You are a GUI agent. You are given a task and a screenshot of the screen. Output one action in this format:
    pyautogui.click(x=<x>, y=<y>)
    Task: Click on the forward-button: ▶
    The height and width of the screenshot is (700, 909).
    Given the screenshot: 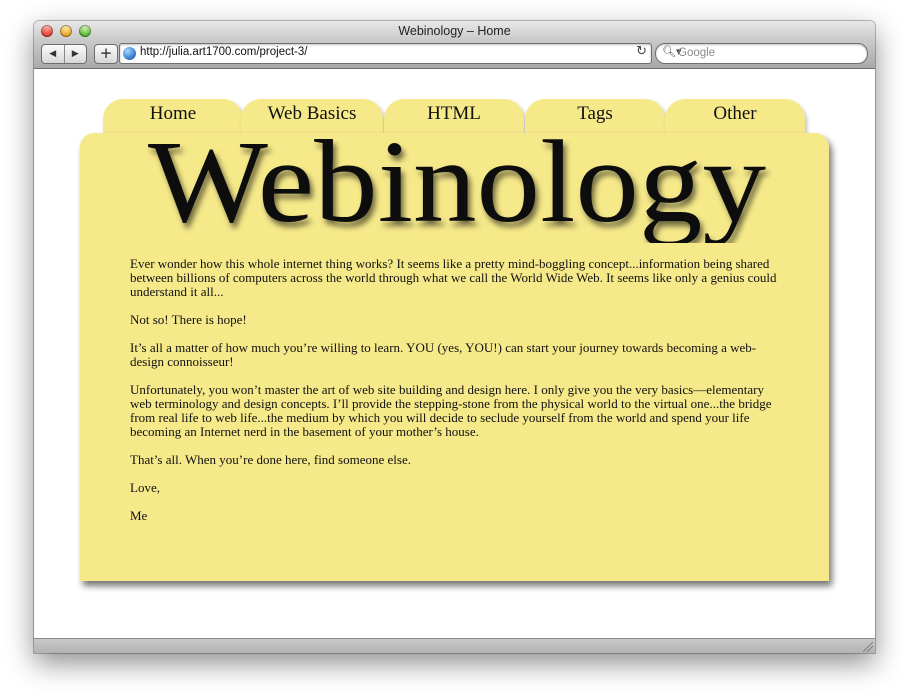 What is the action you would take?
    pyautogui.click(x=76, y=54)
    